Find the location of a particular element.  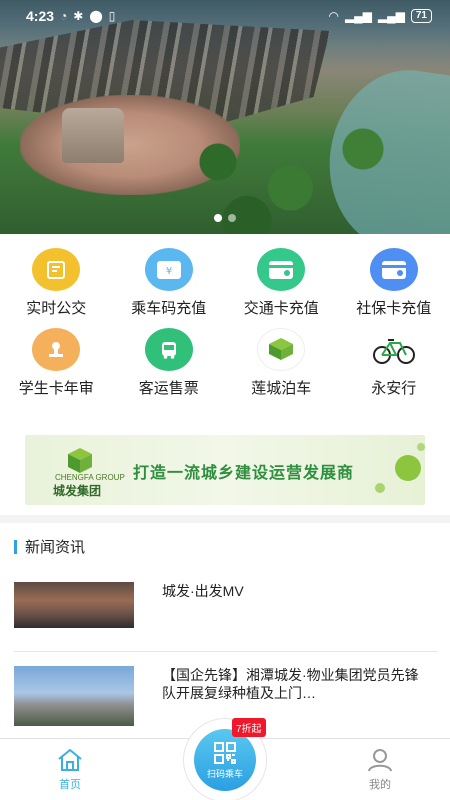

banner-tower is located at coordinates (93, 135).